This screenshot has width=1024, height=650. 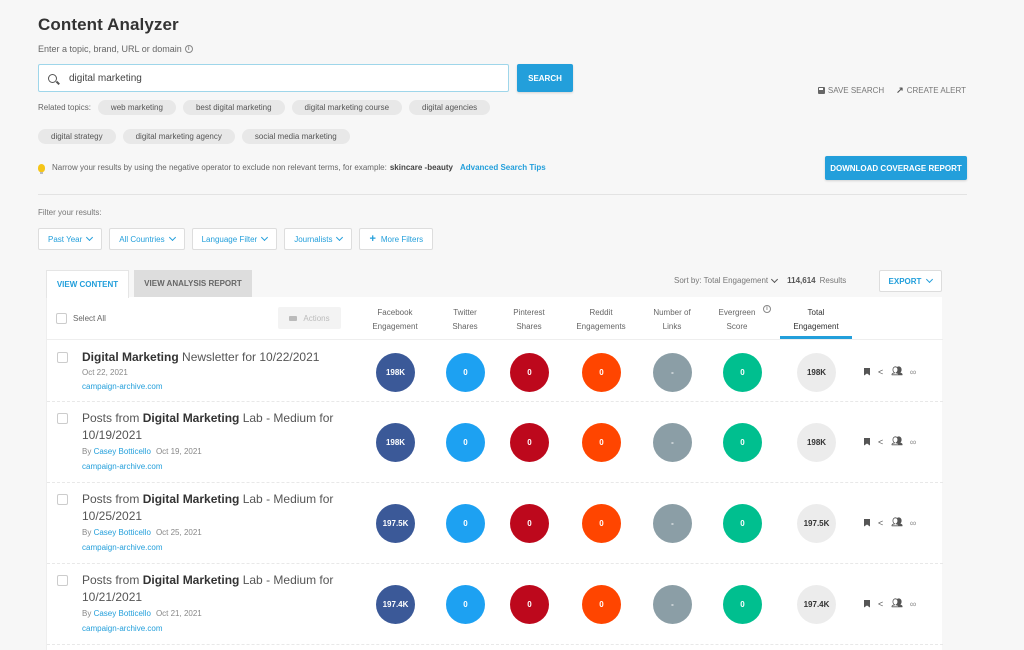 I want to click on more-filters-label: More Filters, so click(x=402, y=239).